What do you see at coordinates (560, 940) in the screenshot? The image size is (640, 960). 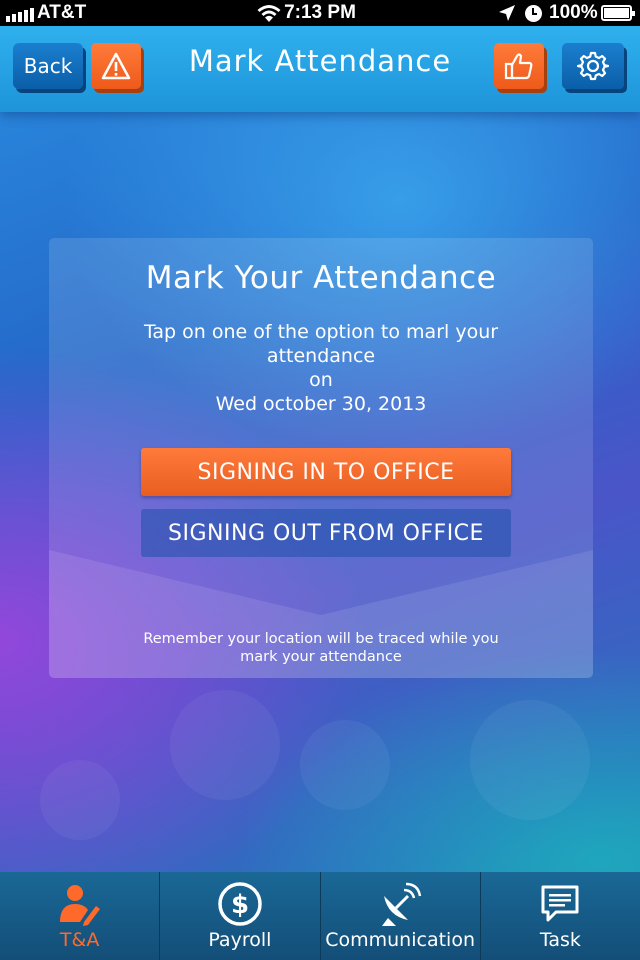 I see `tab-label: Task` at bounding box center [560, 940].